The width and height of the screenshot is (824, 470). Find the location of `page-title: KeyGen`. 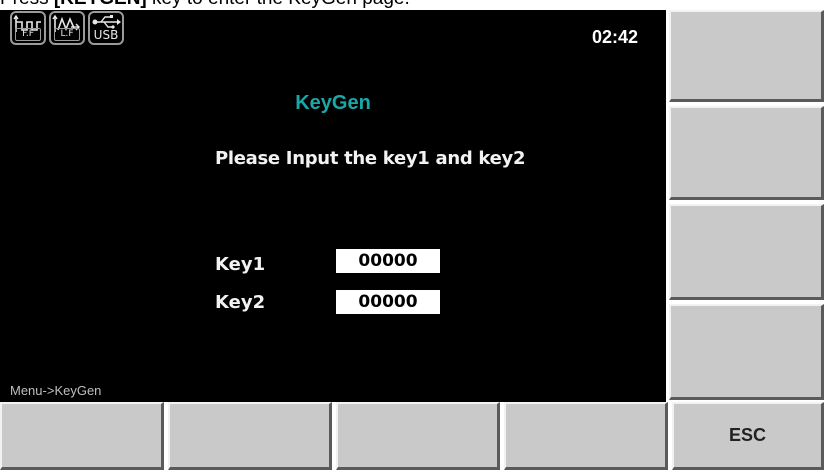

page-title: KeyGen is located at coordinates (333, 103).